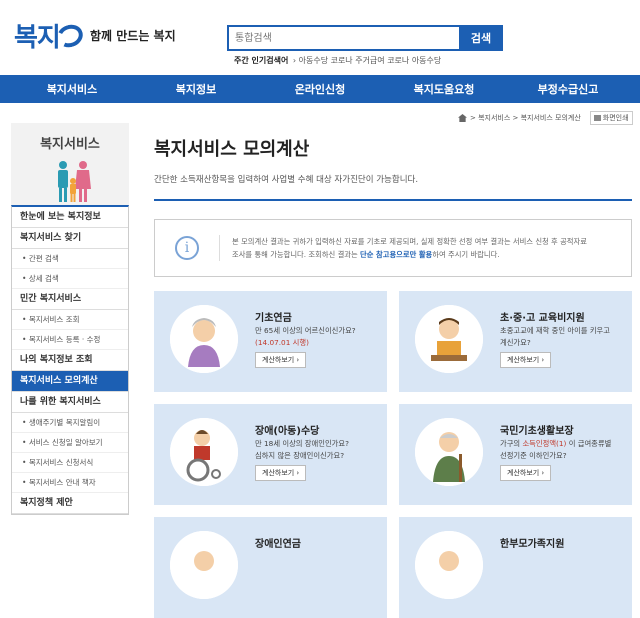 The image size is (640, 618). Describe the element at coordinates (564, 450) in the screenshot. I see `card-description: 가구의 소득인정액(1) 이 급여종류별 선정기준 이하인가요?` at that location.